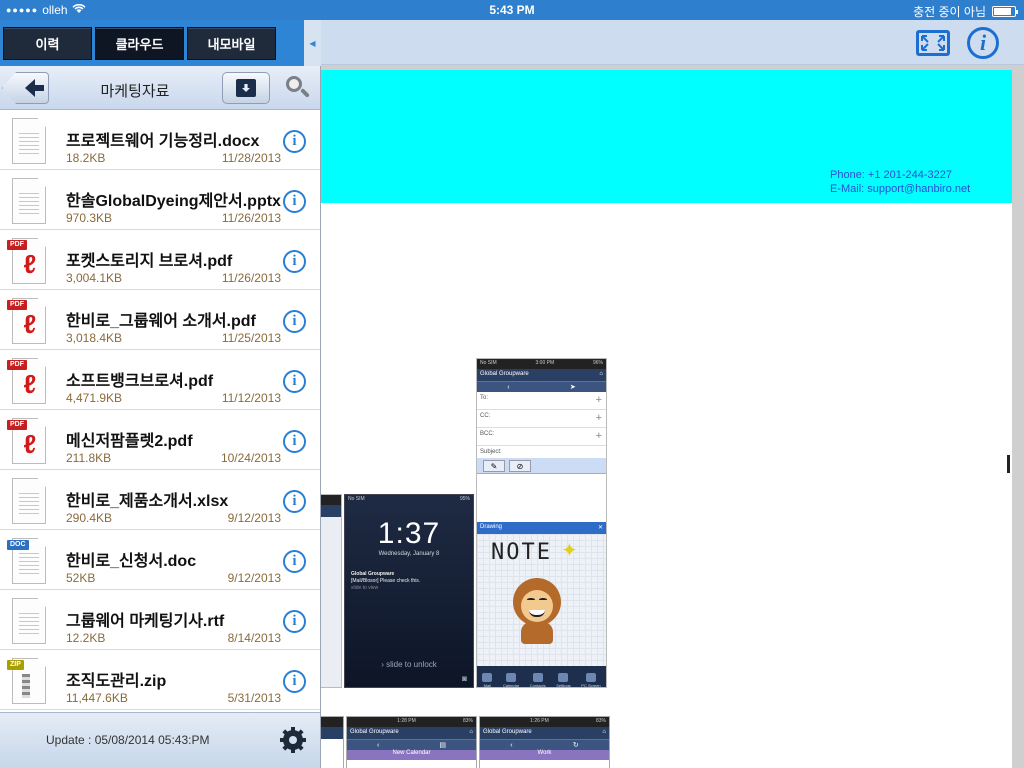 This screenshot has height=768, width=1024. I want to click on mini-status-time: 3:00 PM, so click(545, 363).